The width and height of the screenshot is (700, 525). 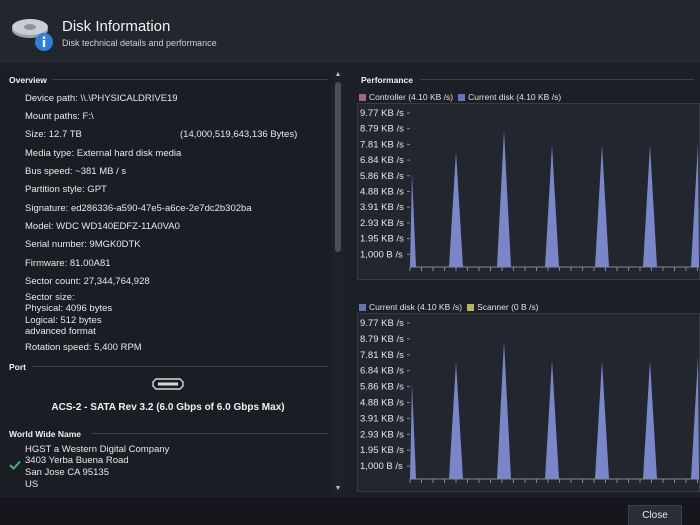 What do you see at coordinates (69, 308) in the screenshot?
I see `sector-size-physical: Physical: 4096 bytes` at bounding box center [69, 308].